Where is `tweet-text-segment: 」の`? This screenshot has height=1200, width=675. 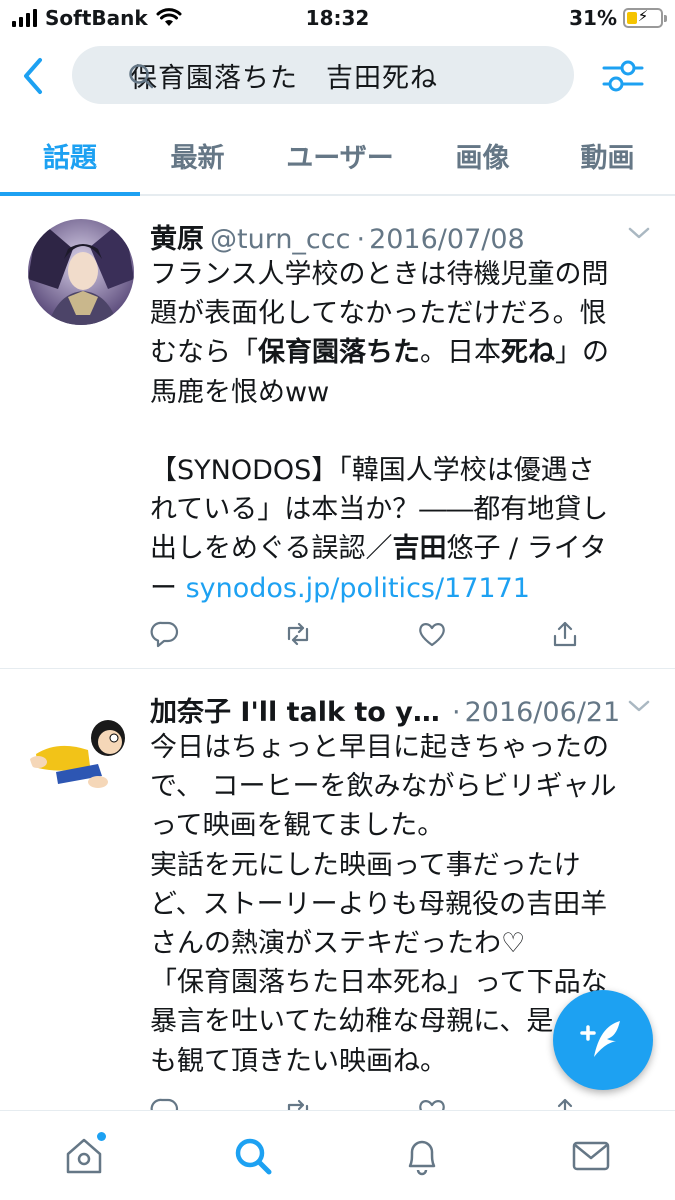
tweet-text-segment: 」の is located at coordinates (582, 353).